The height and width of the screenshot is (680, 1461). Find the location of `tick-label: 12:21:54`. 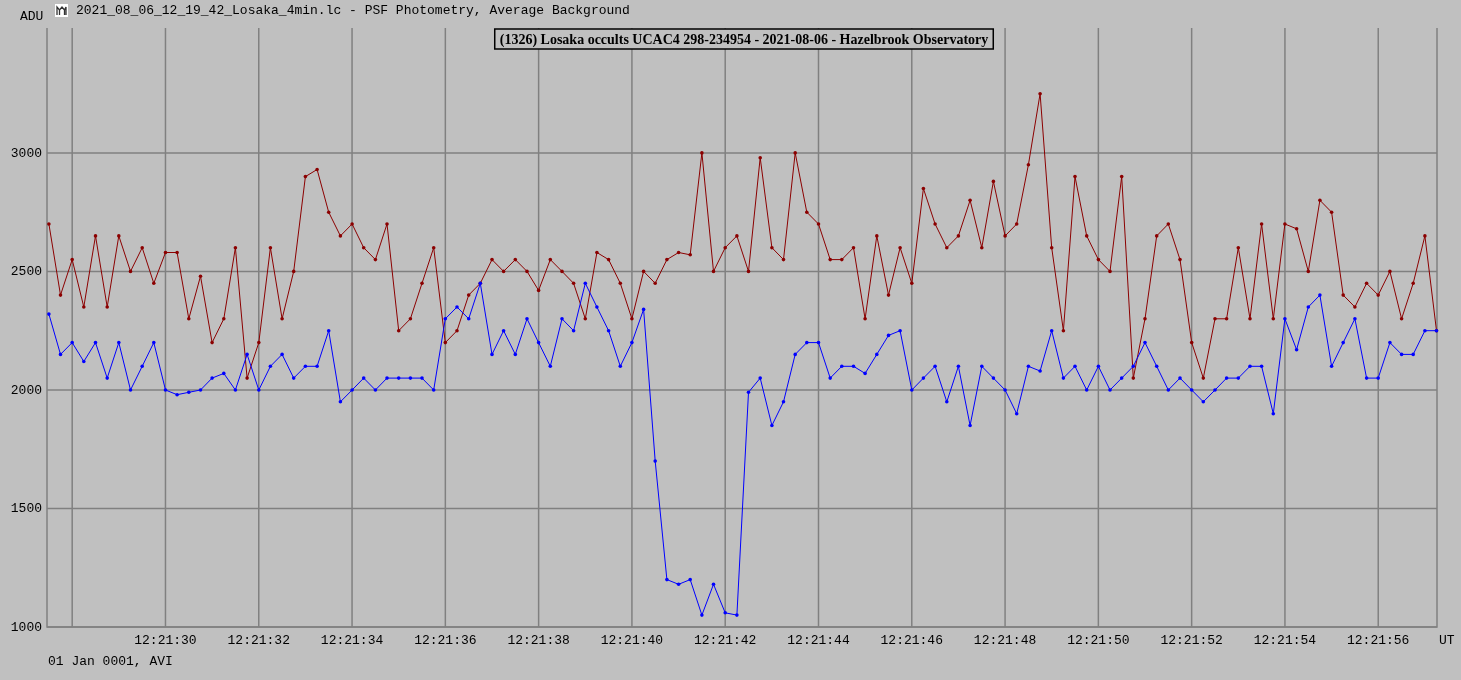

tick-label: 12:21:54 is located at coordinates (1285, 640).